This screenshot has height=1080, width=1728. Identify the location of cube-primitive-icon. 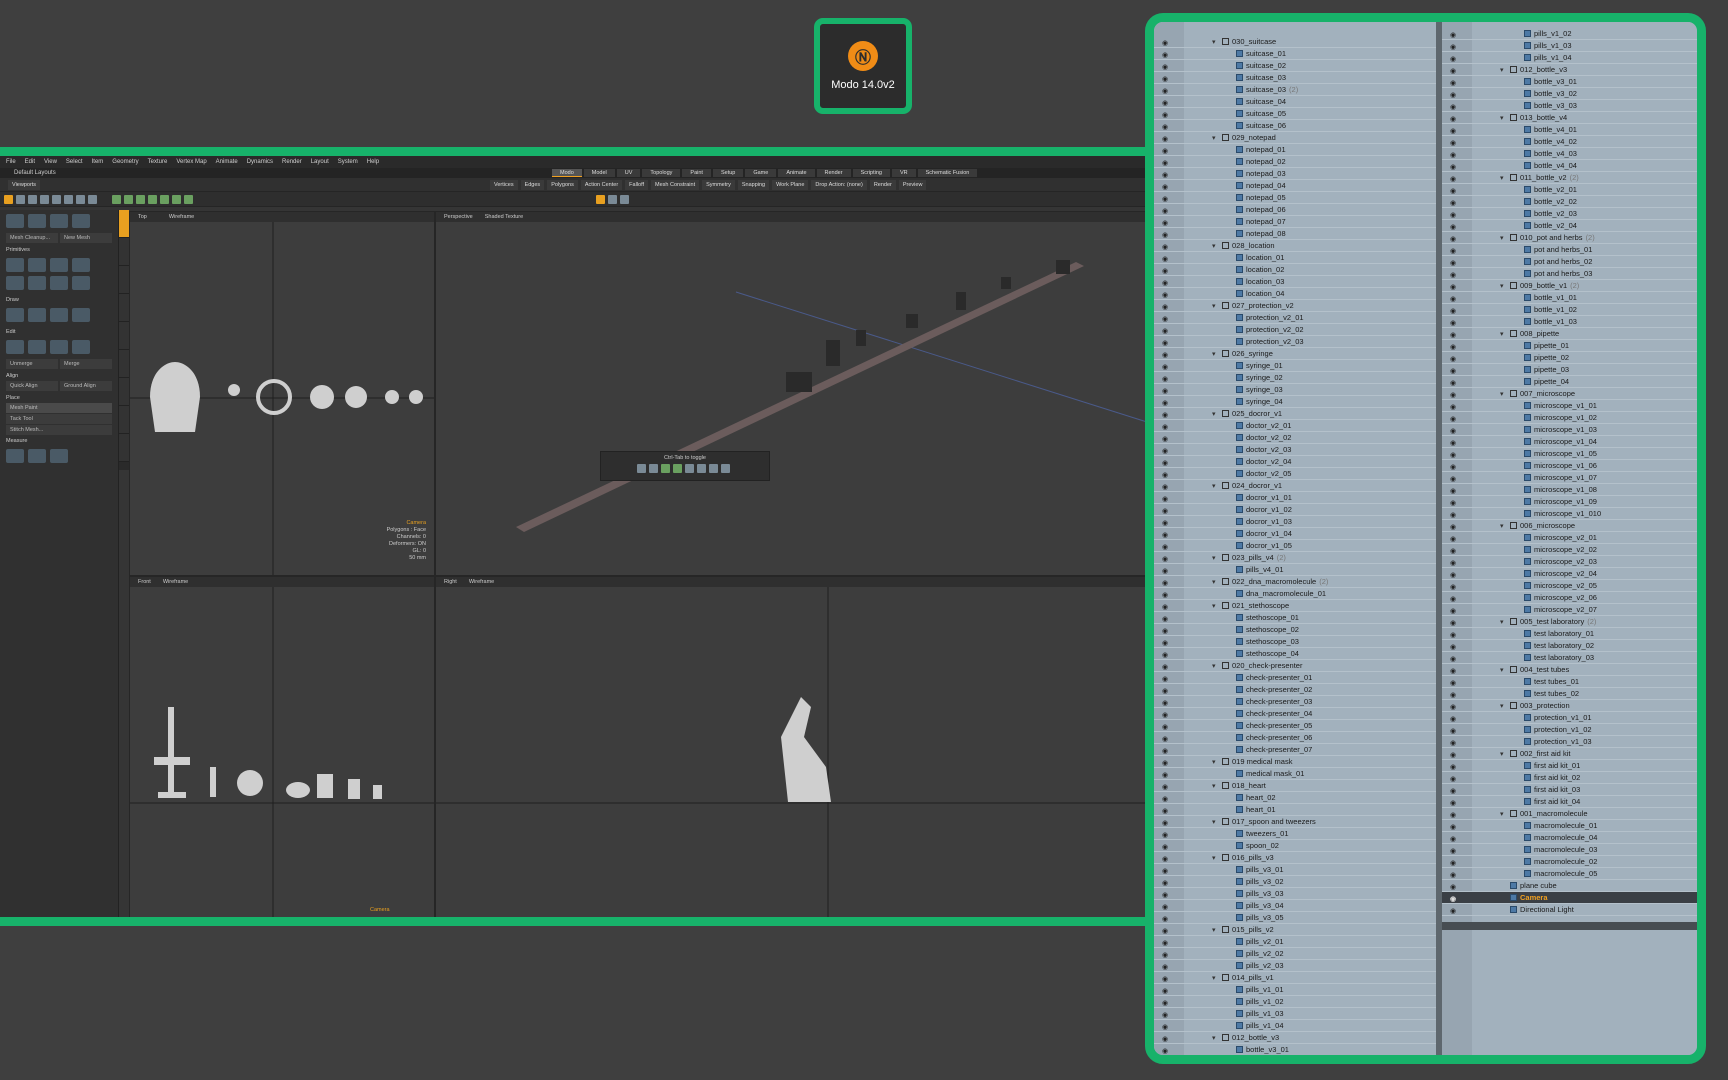
(15, 265).